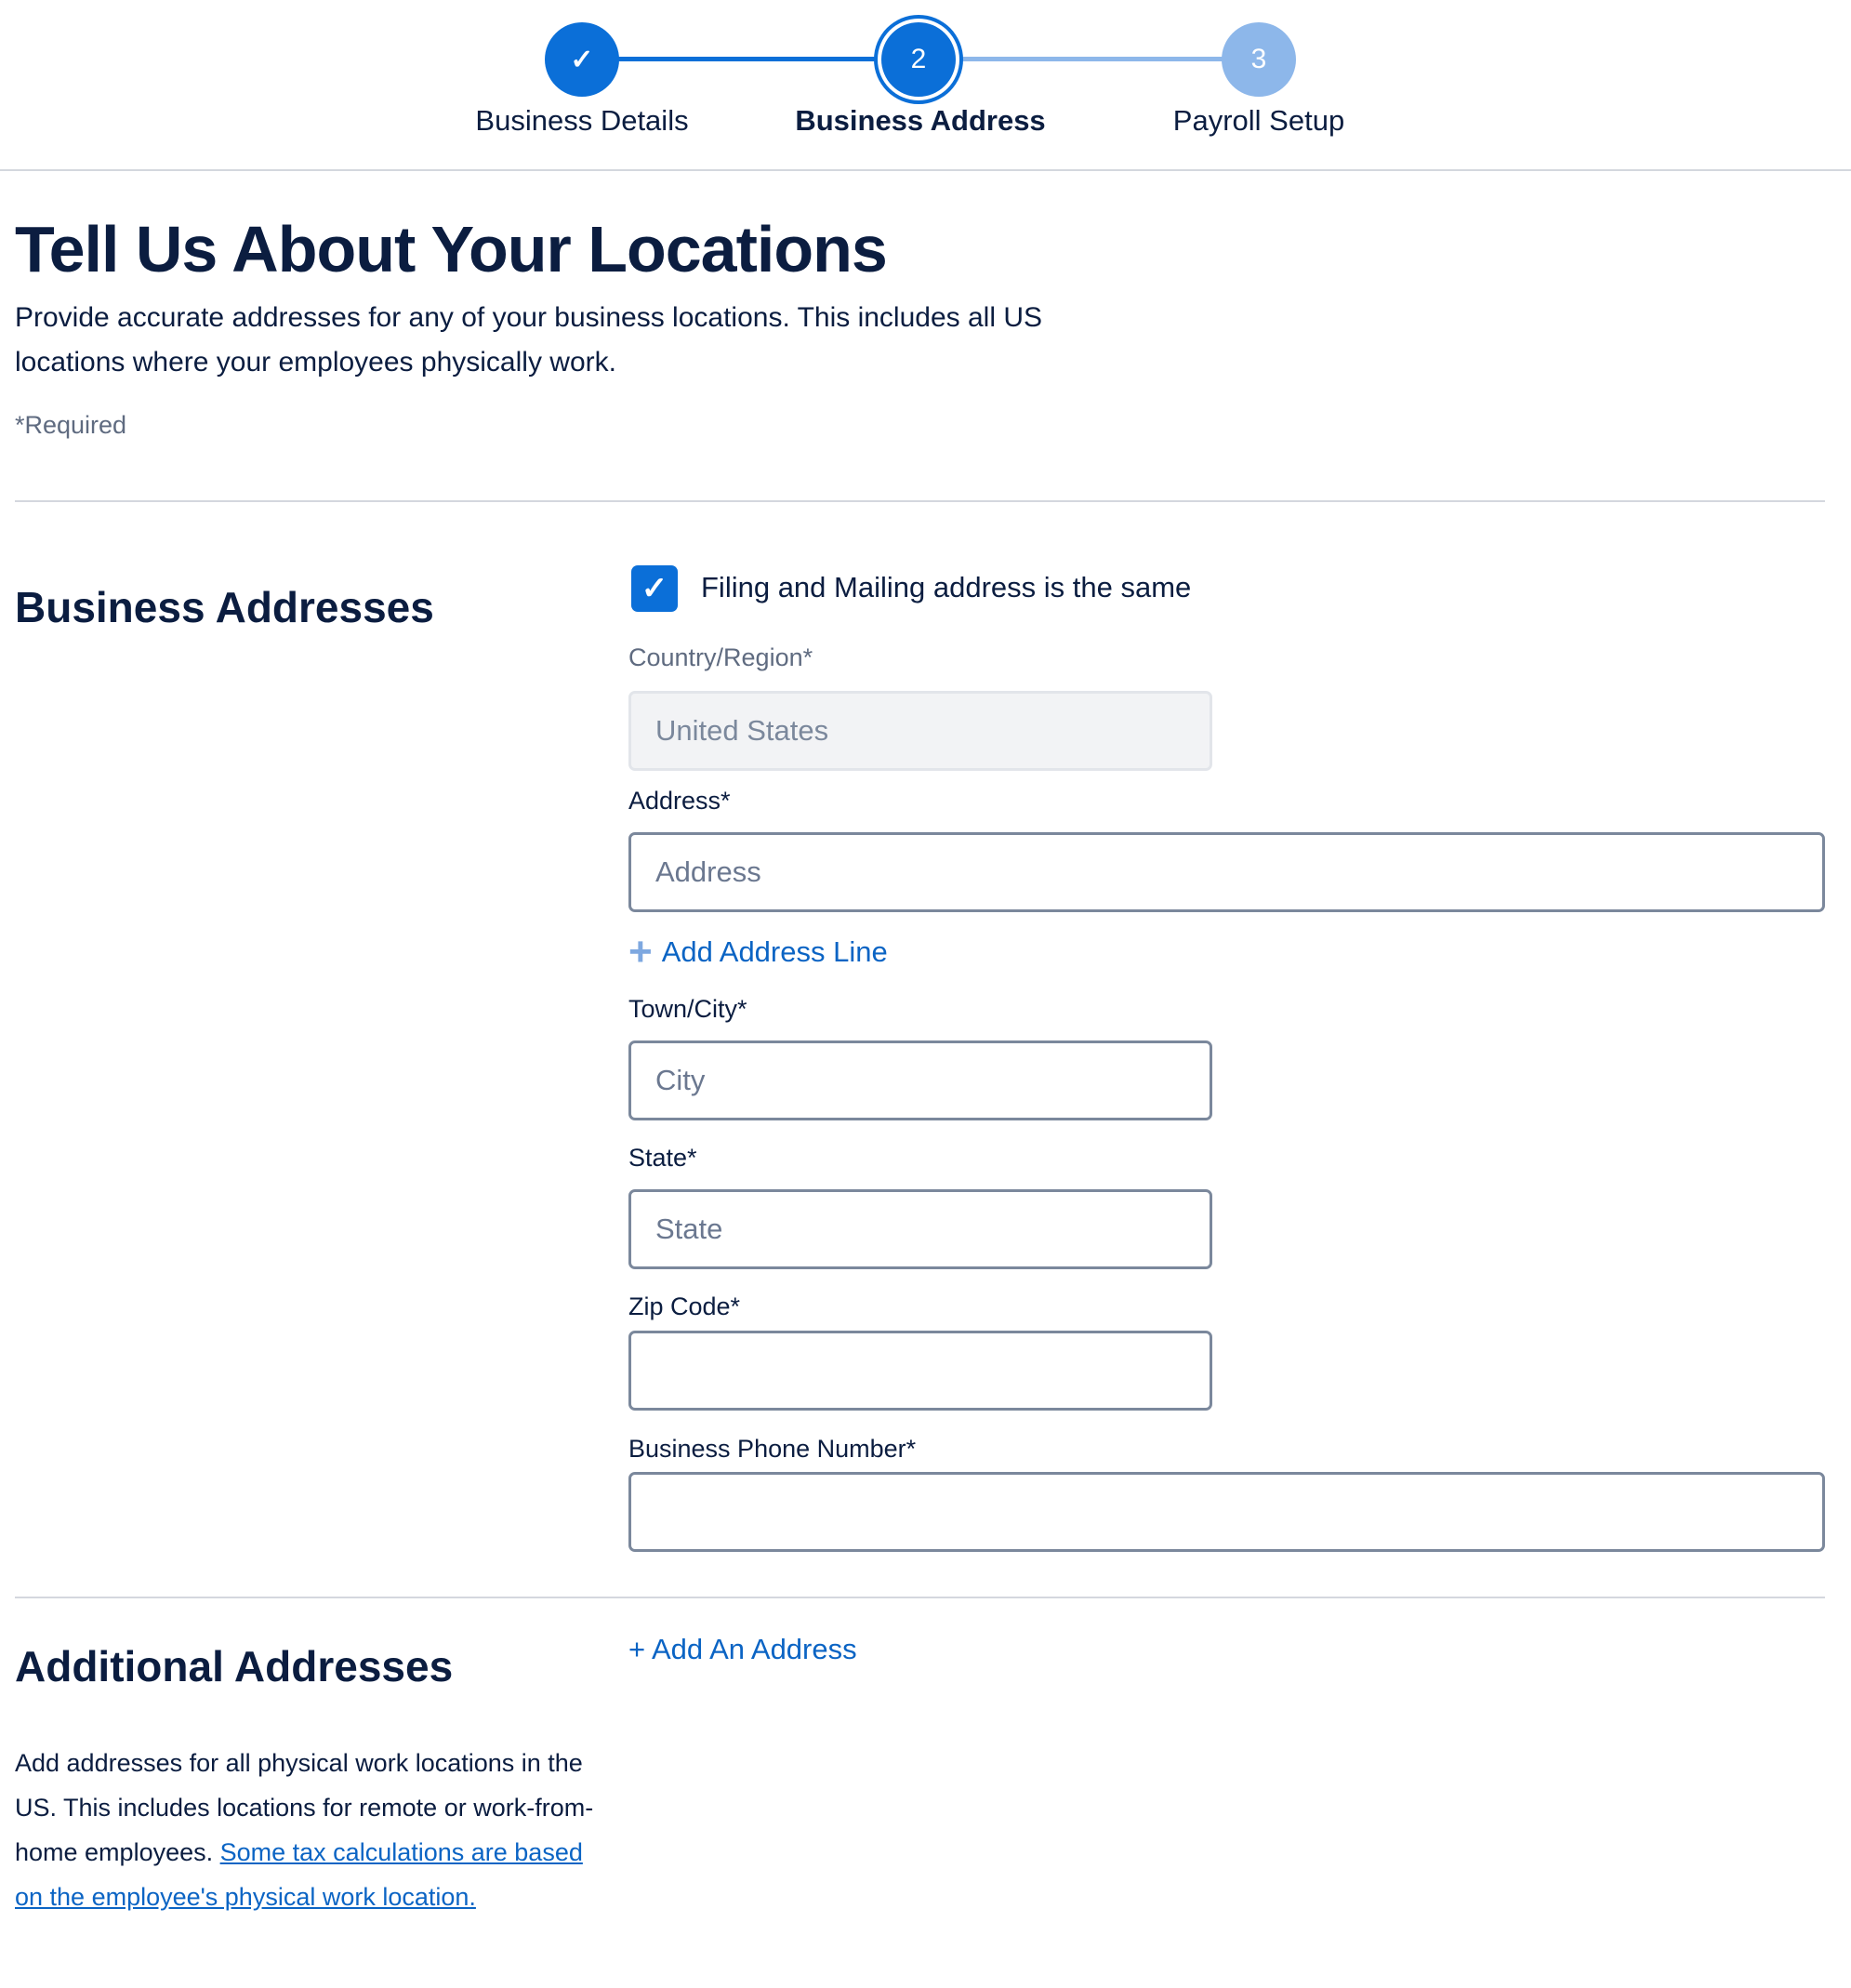  What do you see at coordinates (451, 249) in the screenshot?
I see `page-title: Tell Us About Your Locations` at bounding box center [451, 249].